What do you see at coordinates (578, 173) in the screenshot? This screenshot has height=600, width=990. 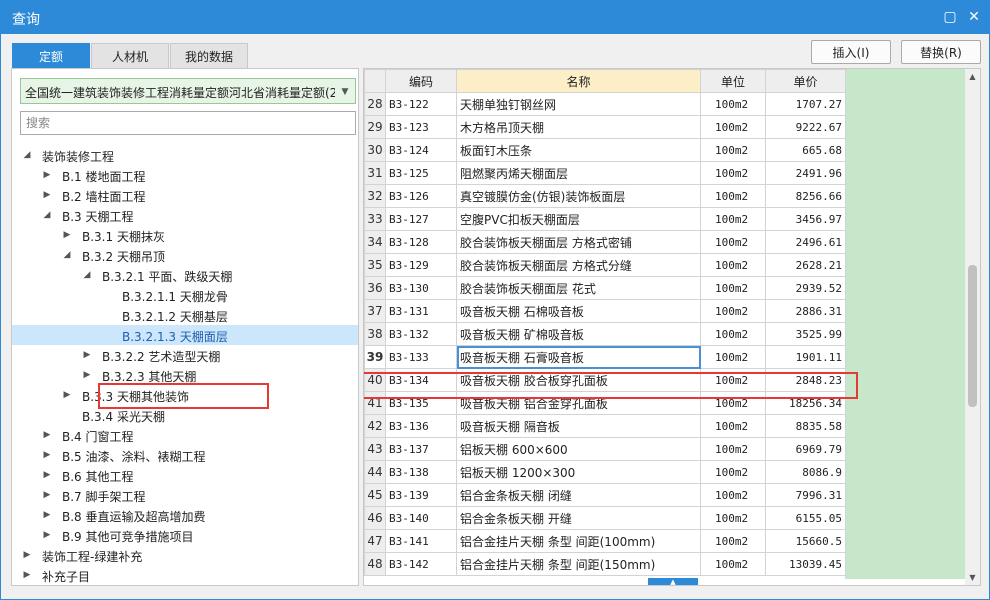 I see `cell-name: 阻燃聚丙烯天棚面层` at bounding box center [578, 173].